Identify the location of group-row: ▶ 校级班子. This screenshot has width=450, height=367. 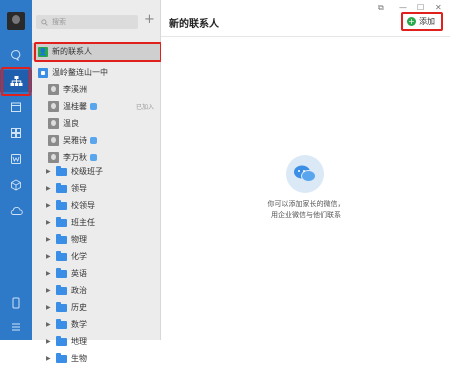
(96, 171).